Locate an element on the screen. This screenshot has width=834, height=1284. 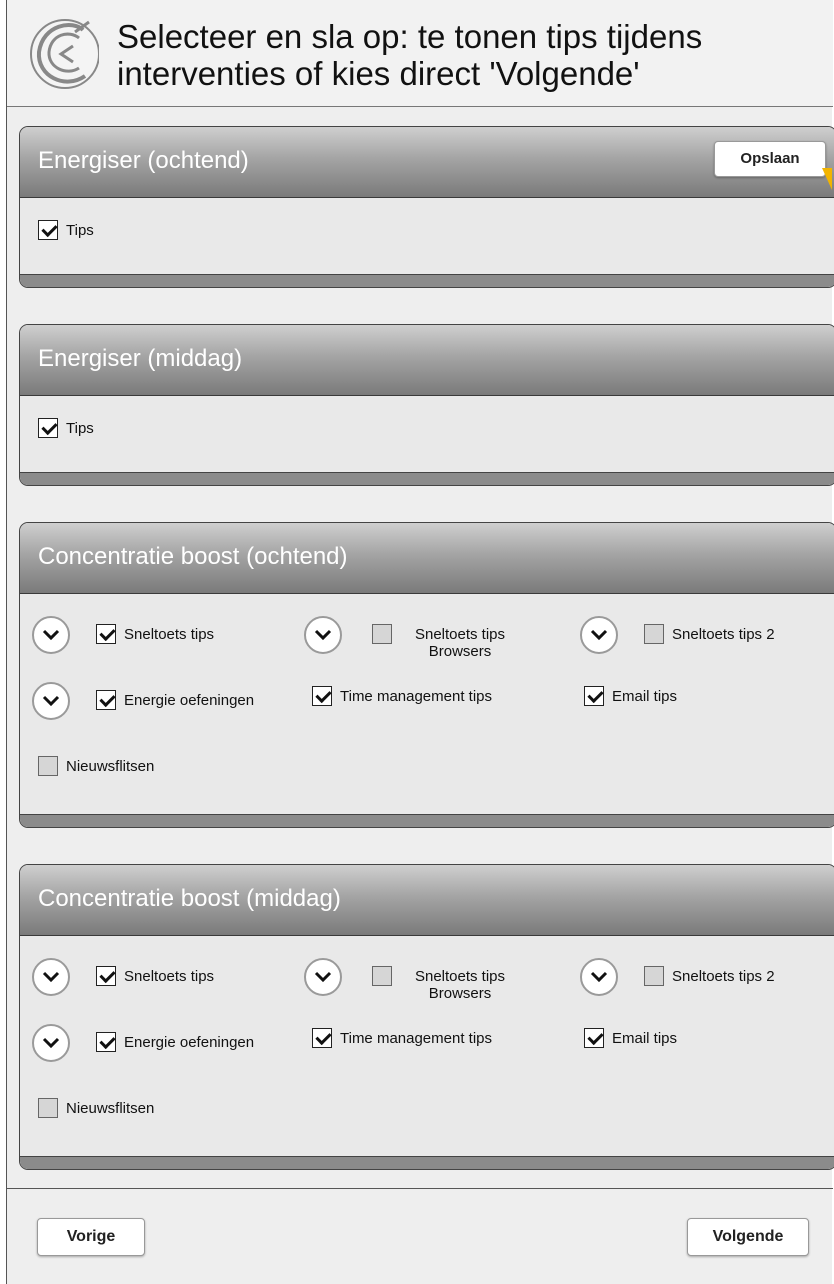
footer-divider is located at coordinates (420, 1188).